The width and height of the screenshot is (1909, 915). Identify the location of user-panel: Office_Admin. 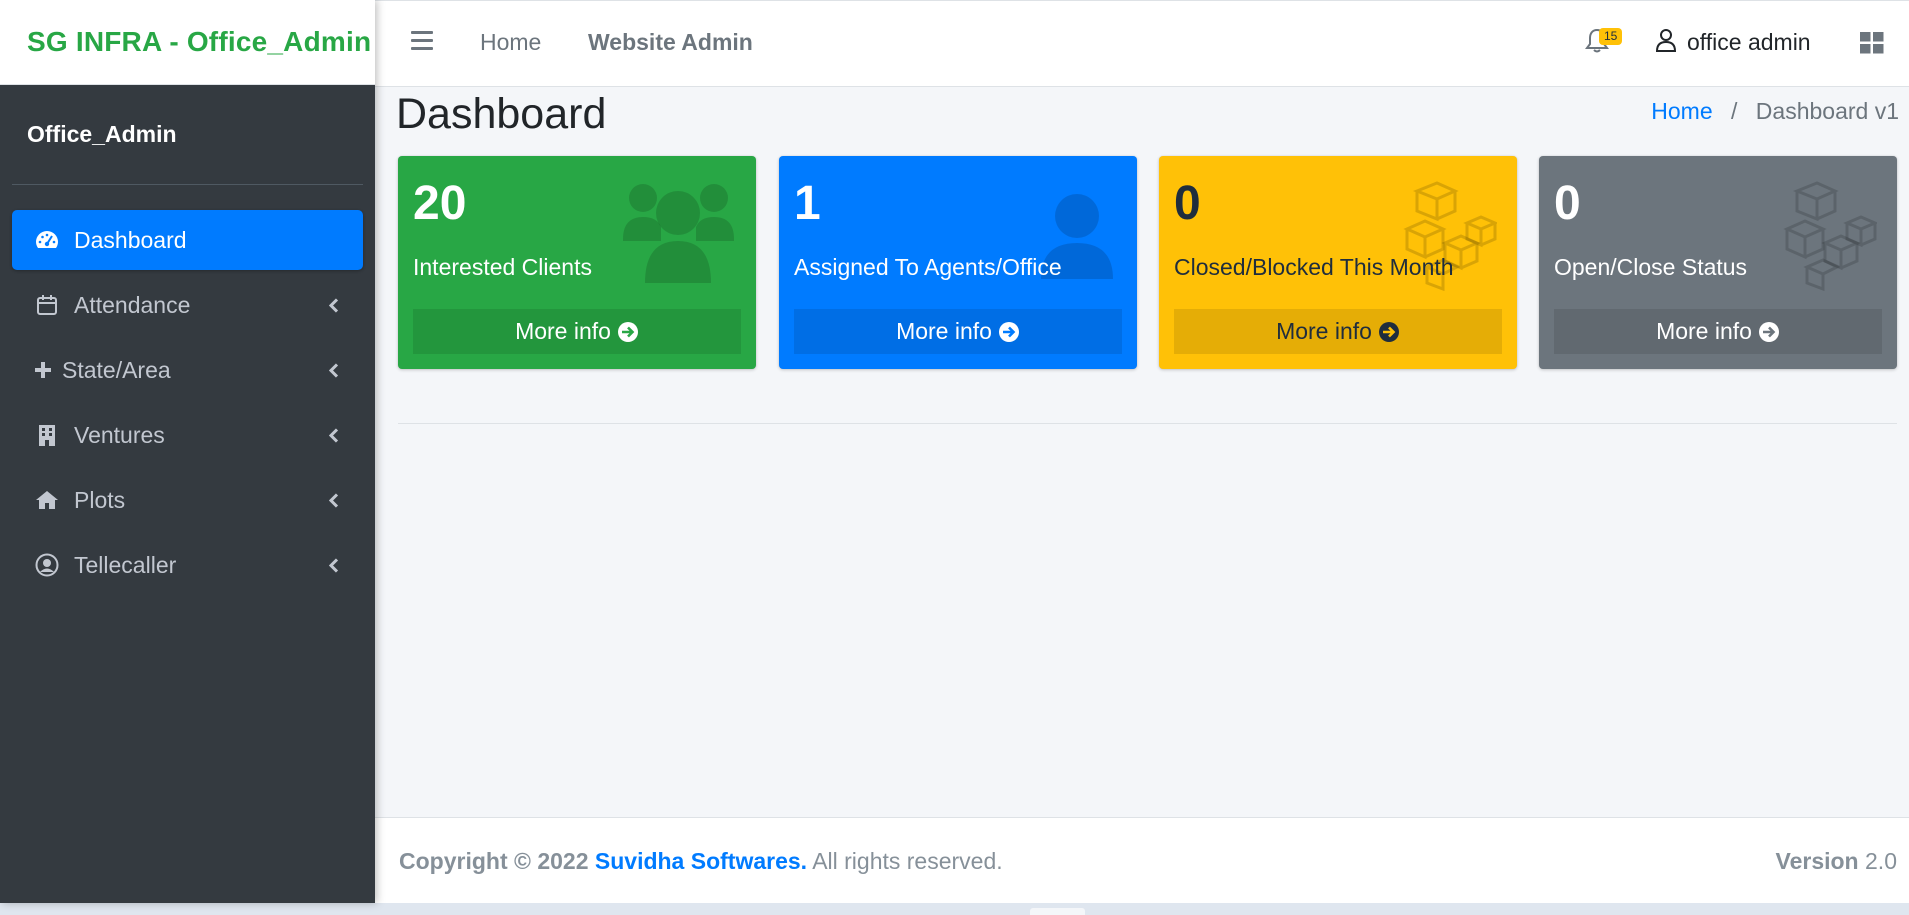
(187, 135).